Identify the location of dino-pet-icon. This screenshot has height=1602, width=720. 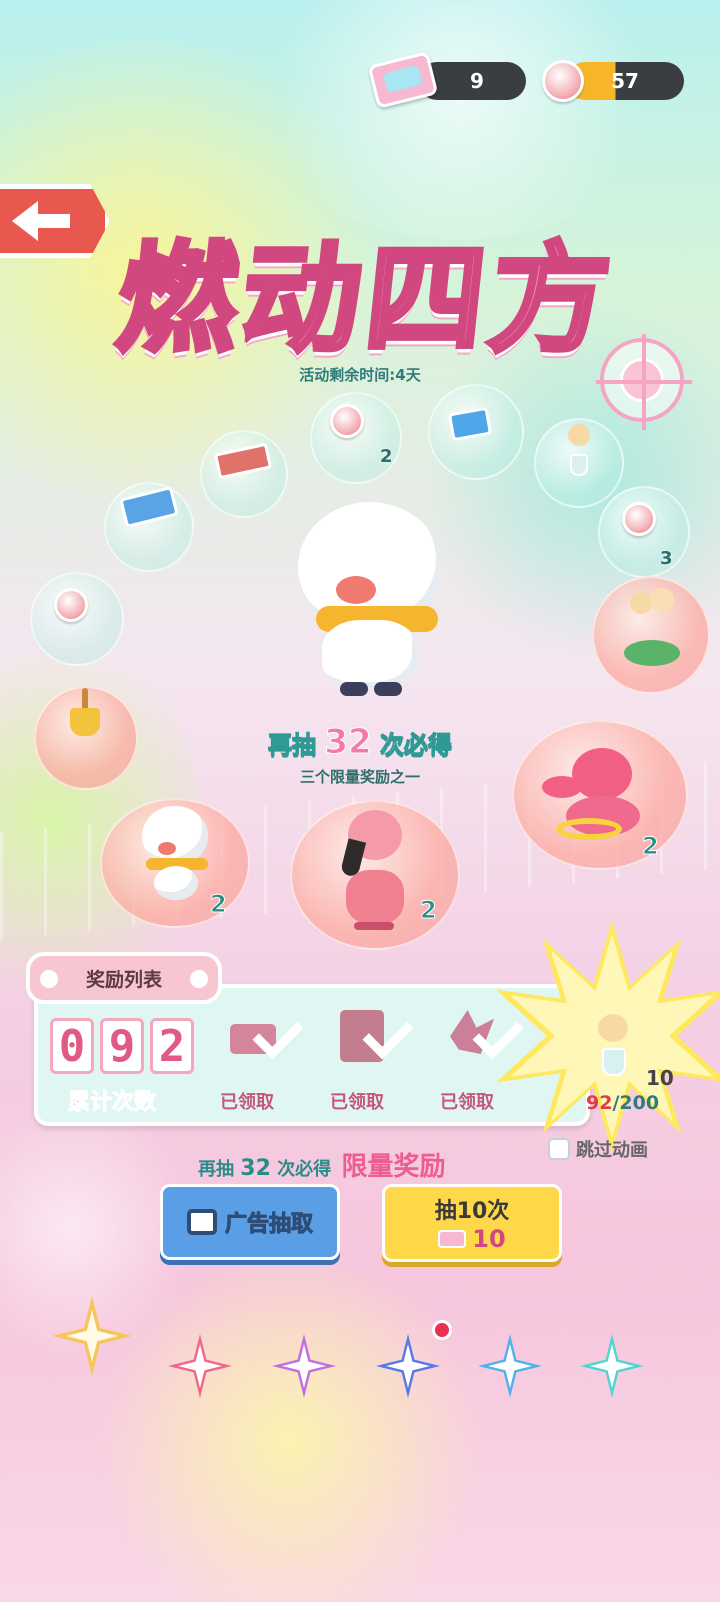
(597, 803).